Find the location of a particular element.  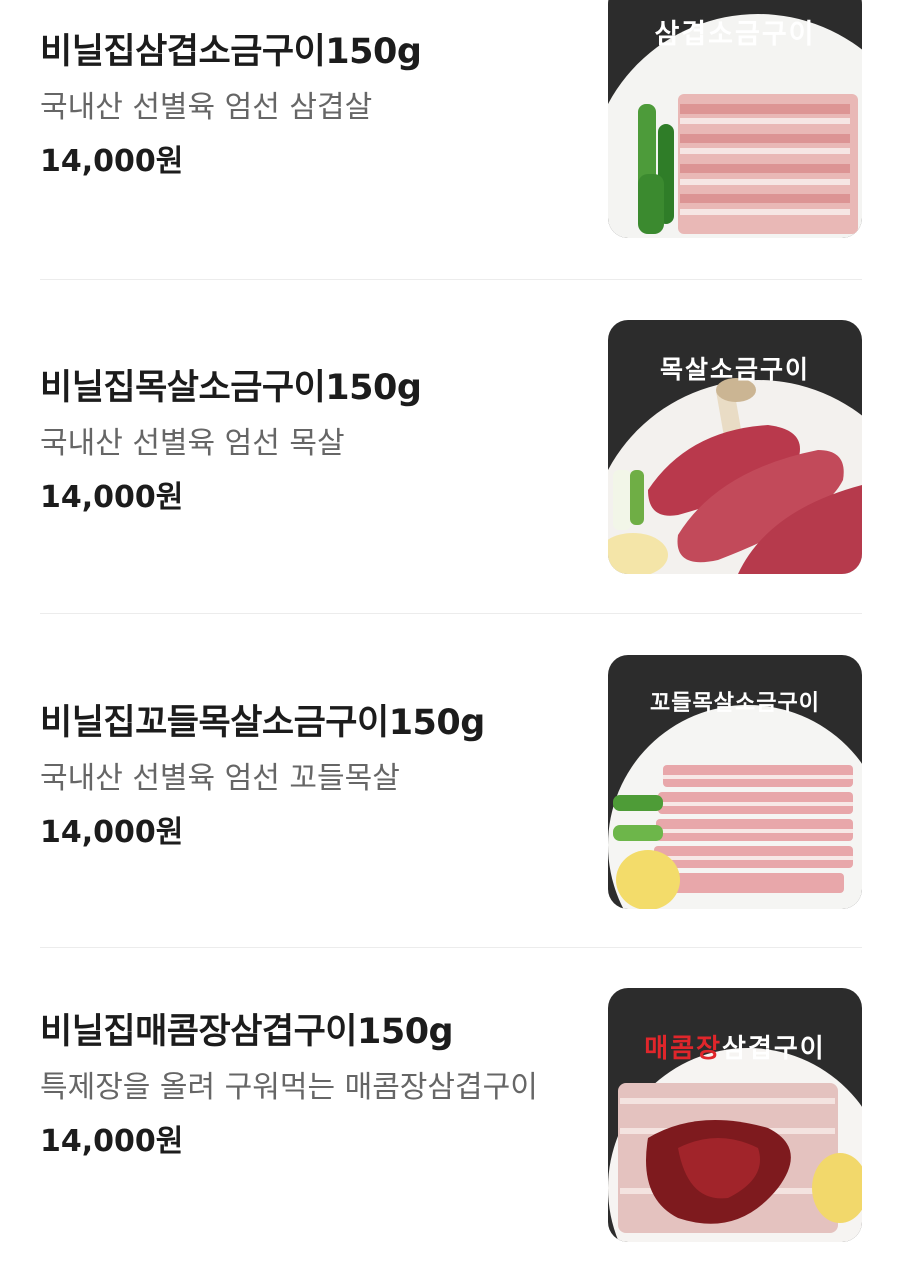

menu-item-text: 비닐집삼겹소금구이150g 국내산 선별육 엄선 삼겹살 14,000원 is located at coordinates (310, 106).